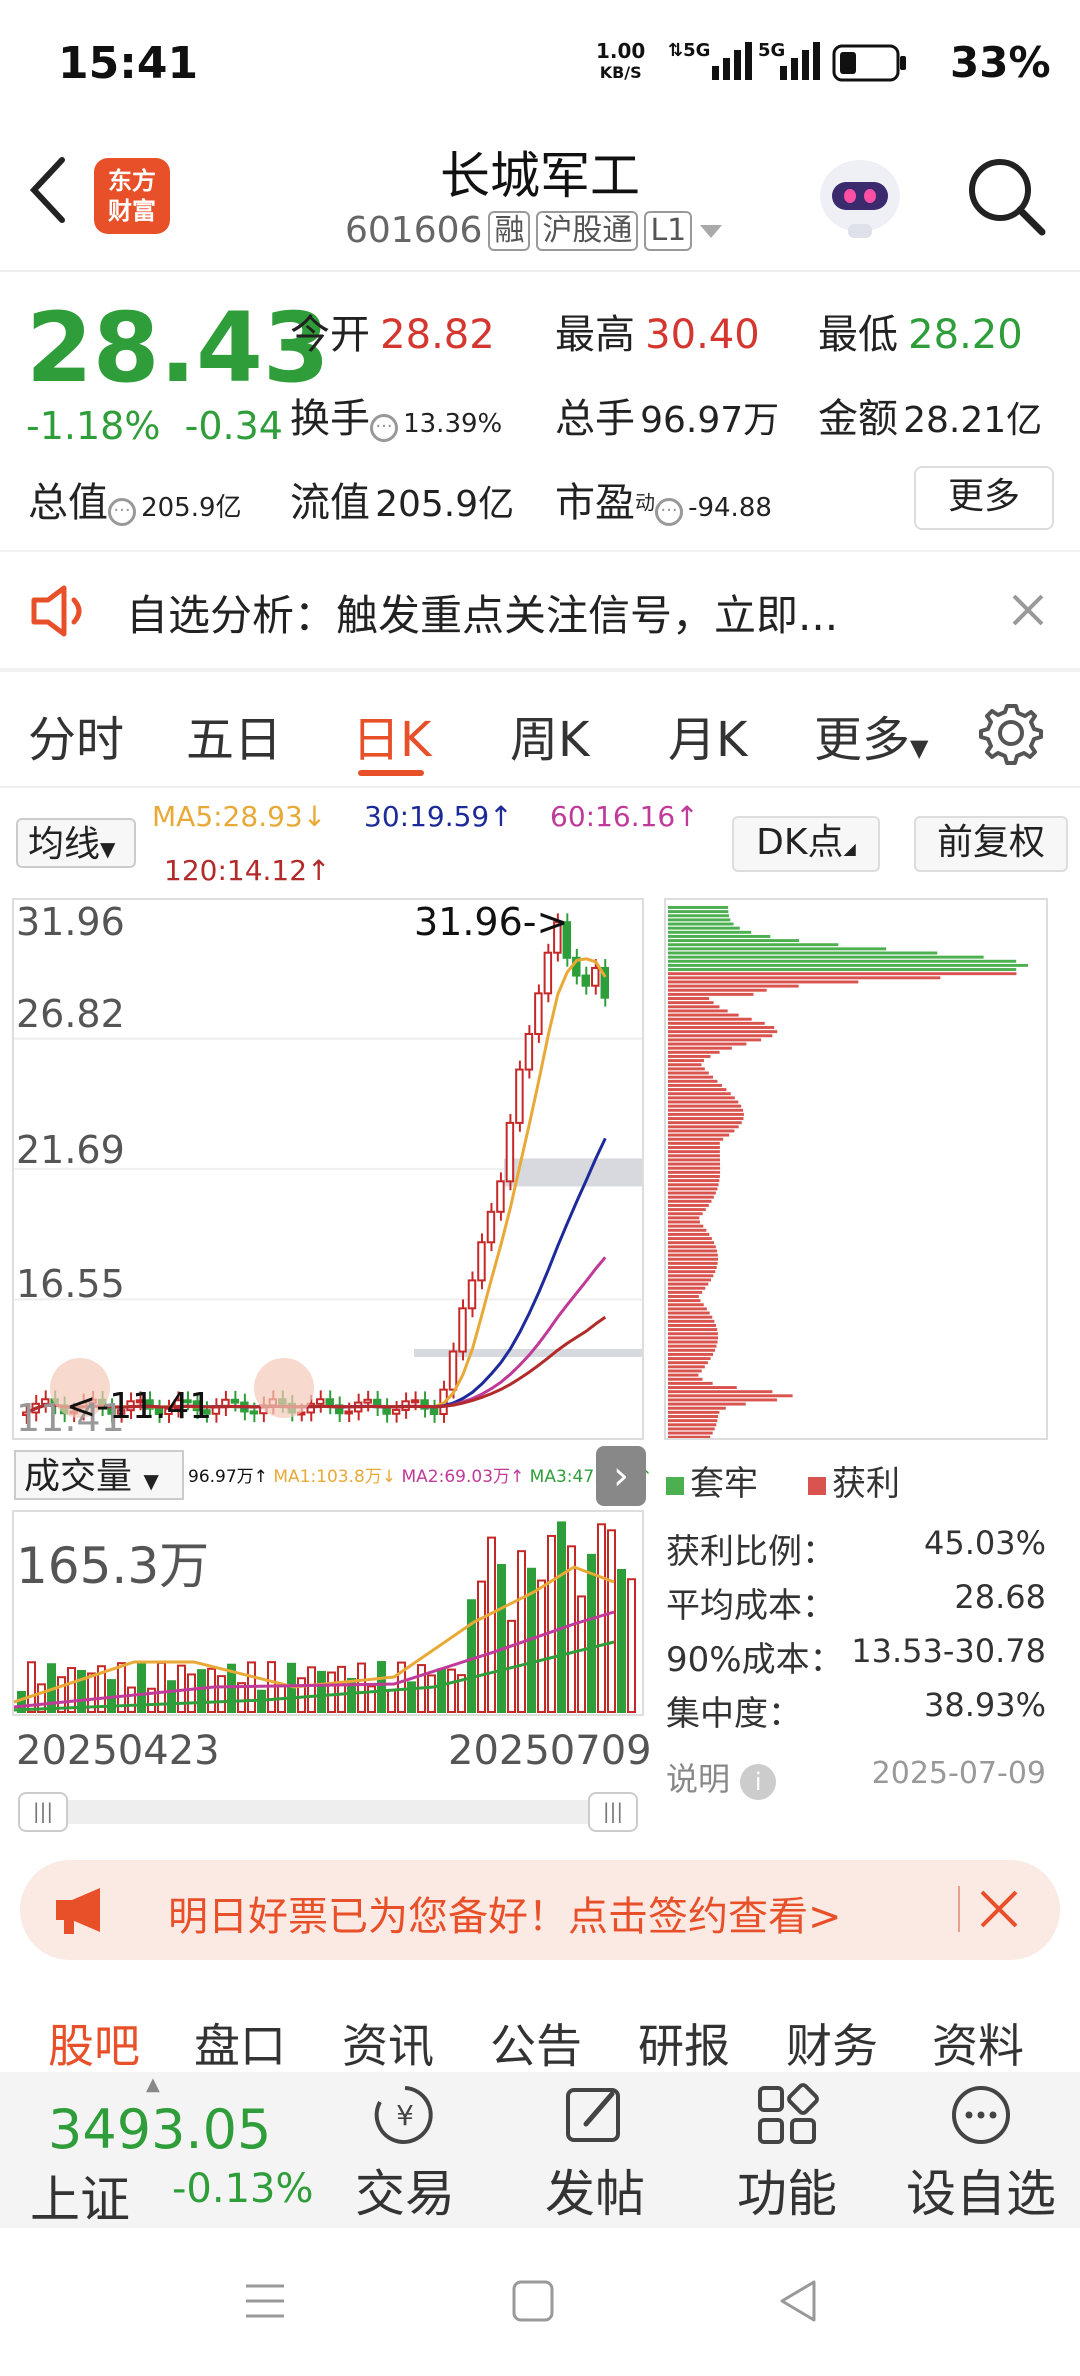  Describe the element at coordinates (657, 331) in the screenshot. I see `high-row: 最高 30.40` at that location.